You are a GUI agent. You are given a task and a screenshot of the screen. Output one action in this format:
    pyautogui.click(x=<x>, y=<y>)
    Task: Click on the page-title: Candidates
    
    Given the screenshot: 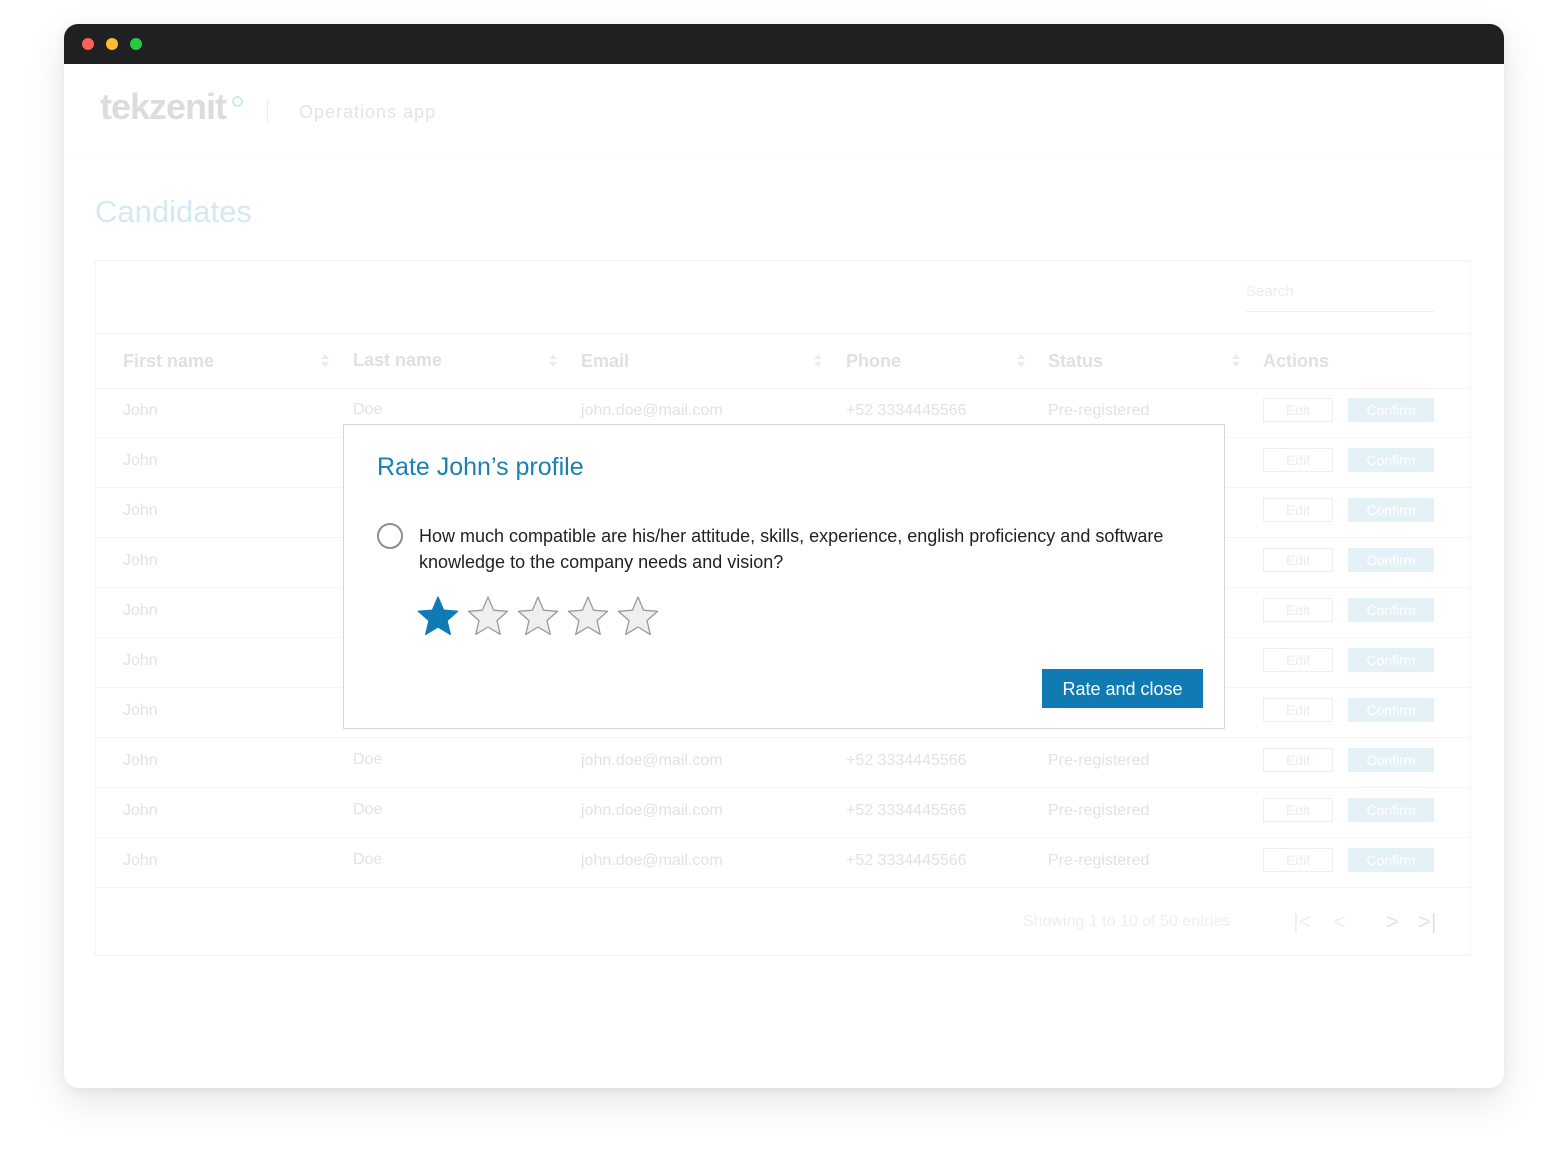 What is the action you would take?
    pyautogui.click(x=173, y=211)
    